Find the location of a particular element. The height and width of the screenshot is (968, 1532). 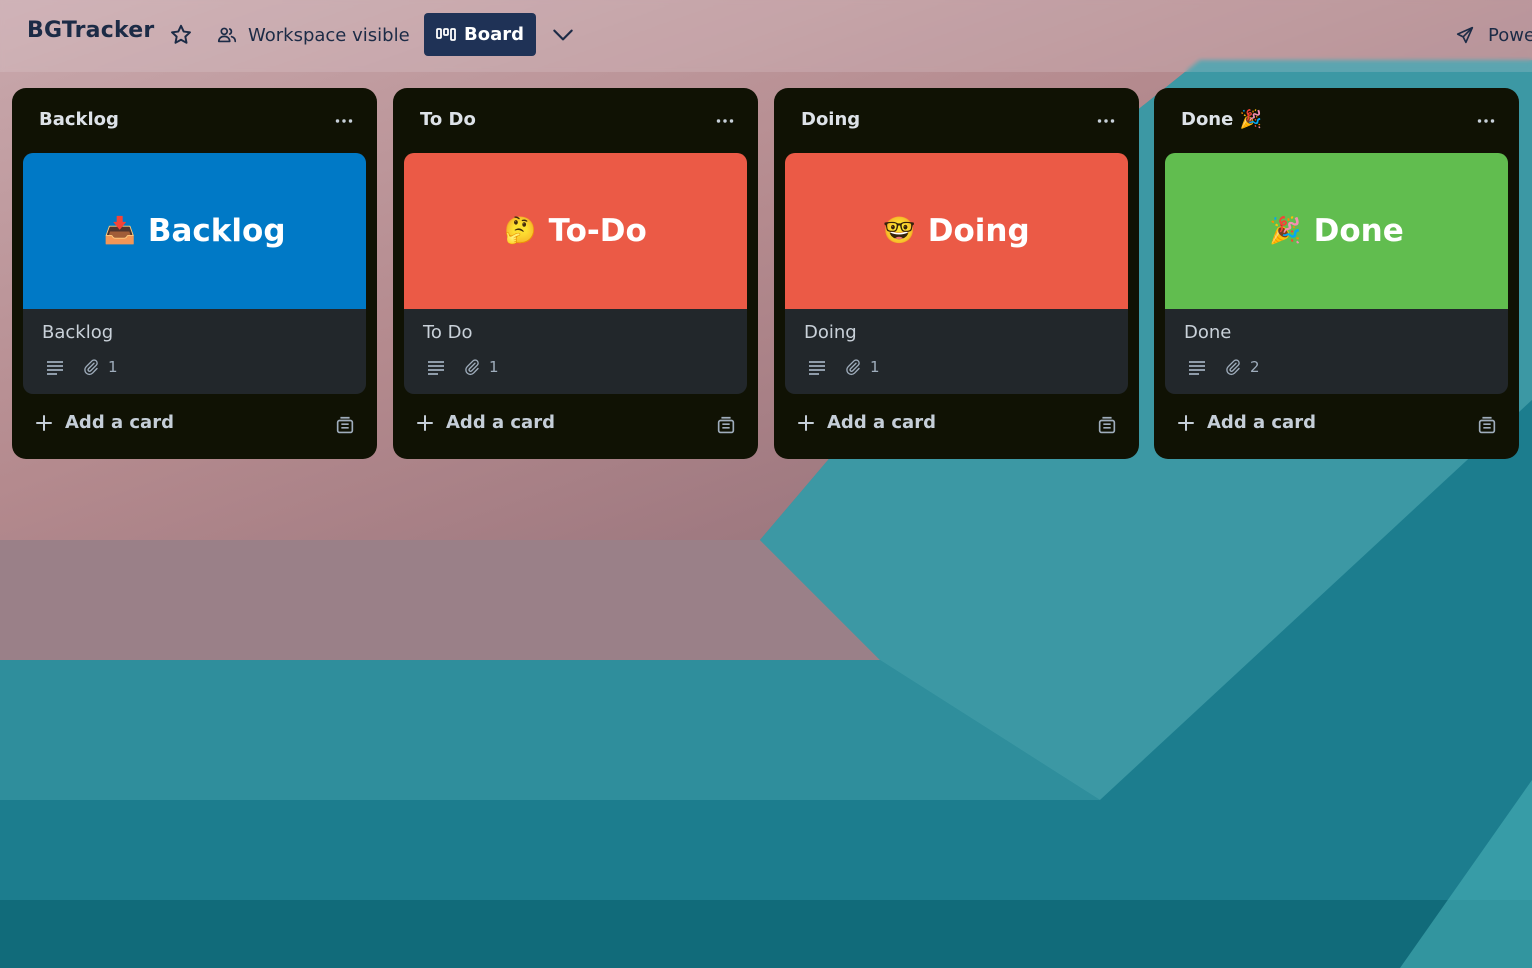

list-header: Doing is located at coordinates (956, 120).